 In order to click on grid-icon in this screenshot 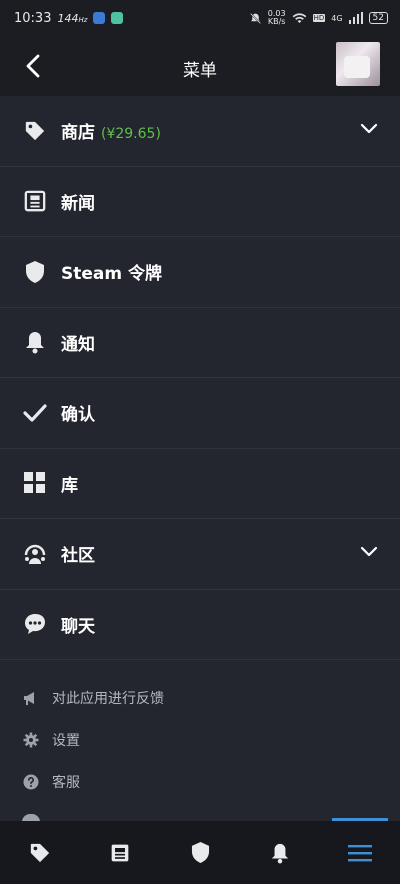, I will do `click(35, 483)`.